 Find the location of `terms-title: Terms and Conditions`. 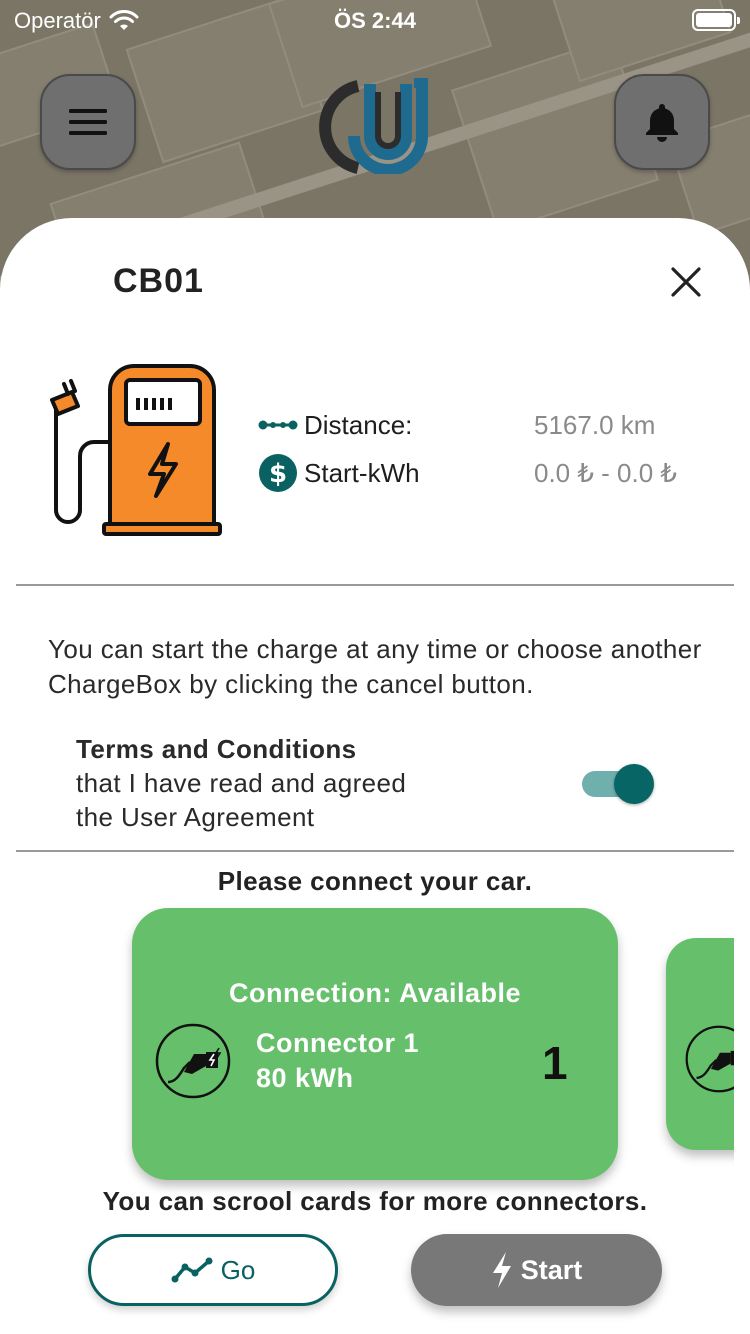

terms-title: Terms and Conditions is located at coordinates (316, 749).